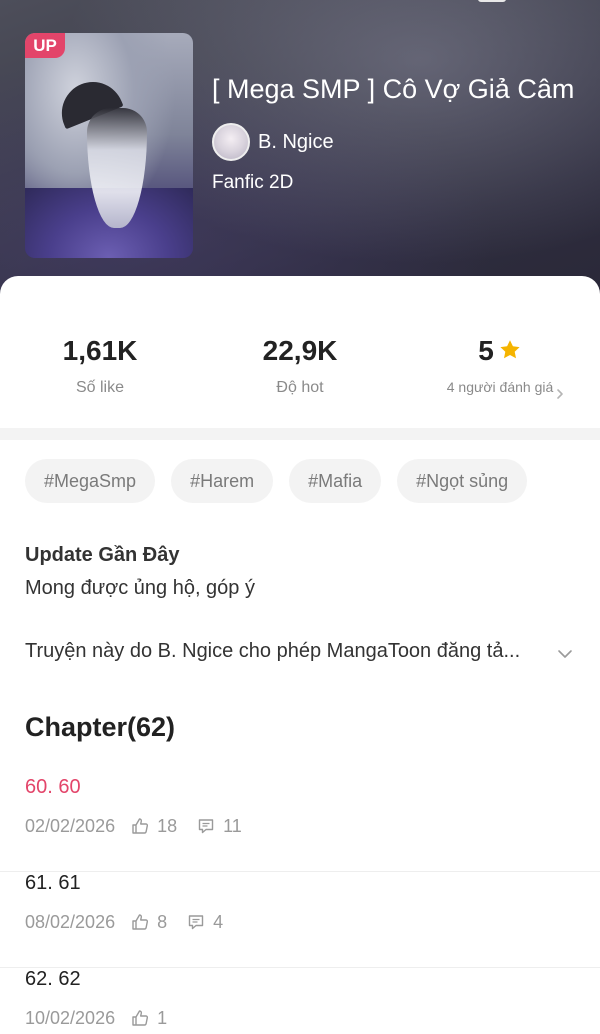 The image size is (600, 1034). I want to click on author-name: B. Ngice, so click(296, 142).